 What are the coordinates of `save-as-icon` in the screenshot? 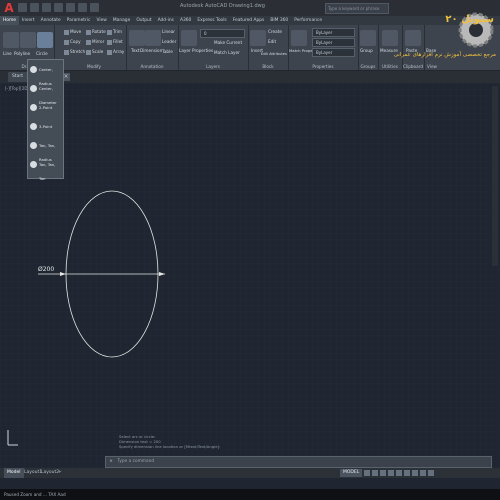 It's located at (58, 7).